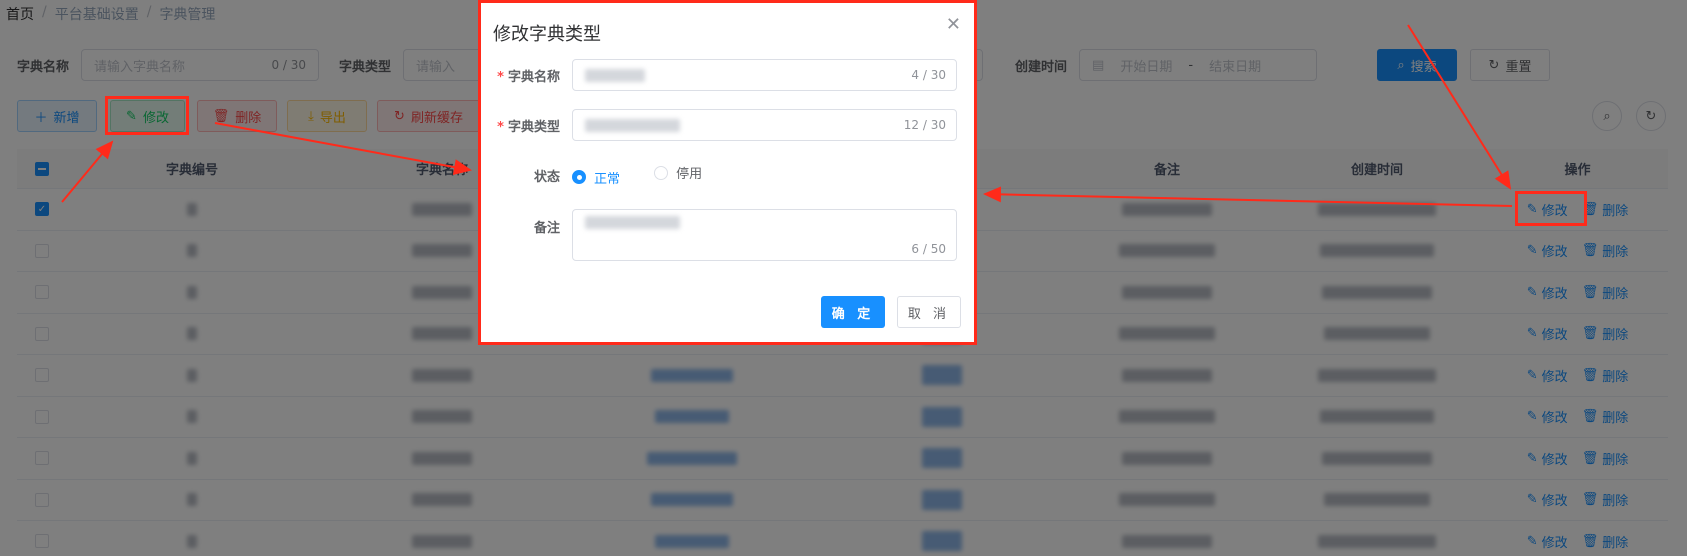  I want to click on arrow-to-row-edit, so click(1459, 107).